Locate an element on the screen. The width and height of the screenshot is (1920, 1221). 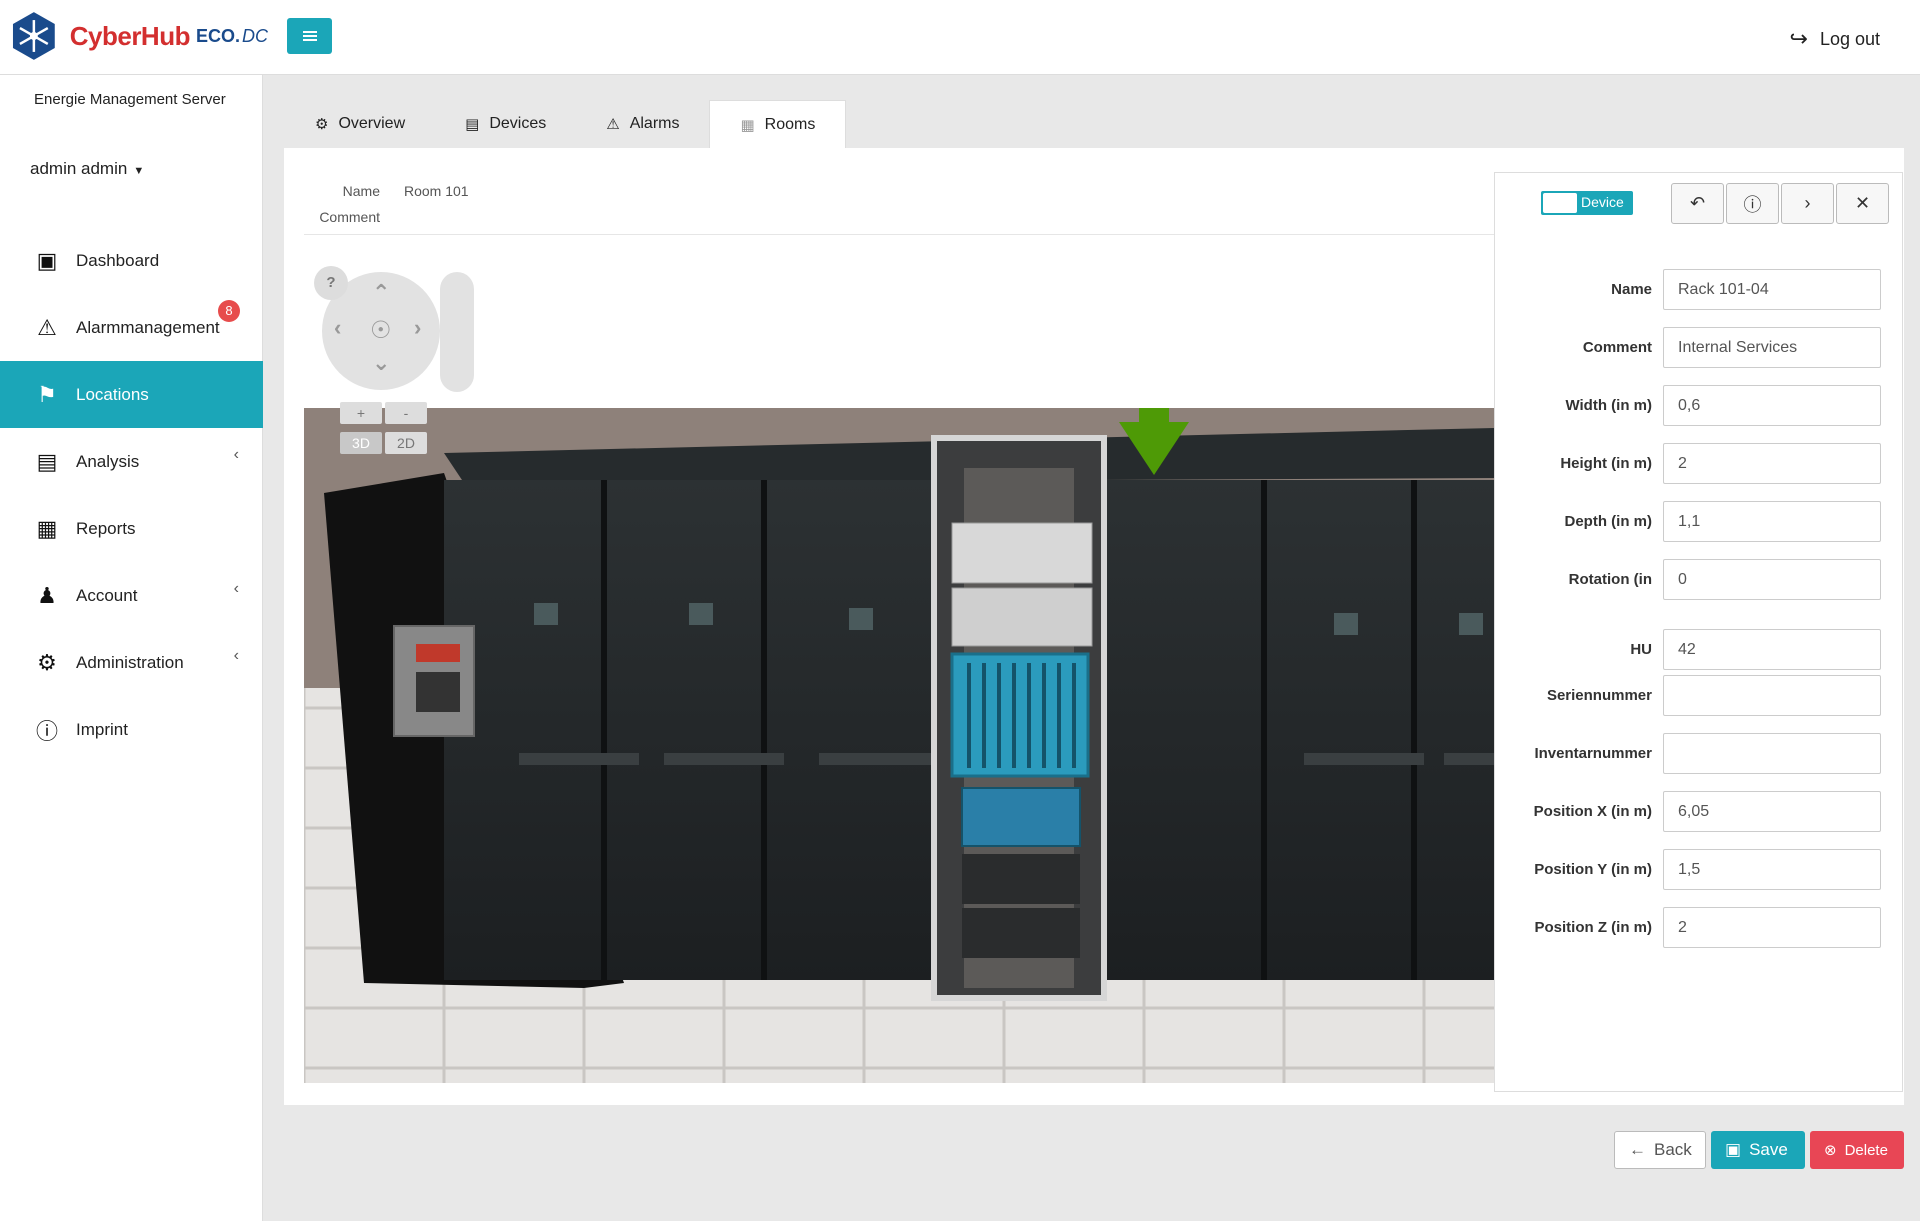
field-row-rotation: Rotation (in 0 is located at coordinates (1699, 580).